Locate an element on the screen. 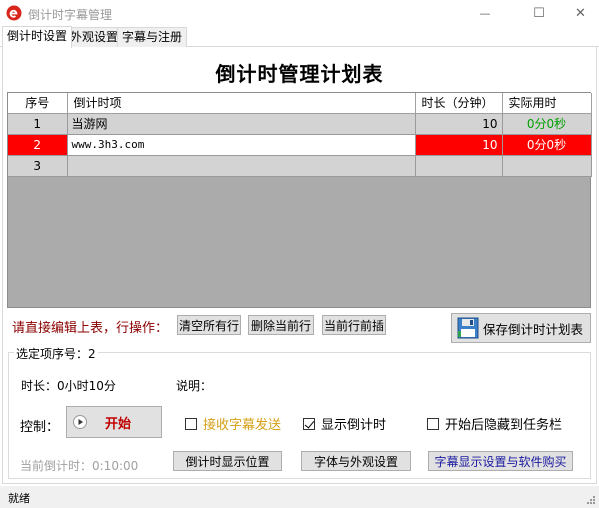 The height and width of the screenshot is (508, 599). control-label: 控制： is located at coordinates (40, 427).